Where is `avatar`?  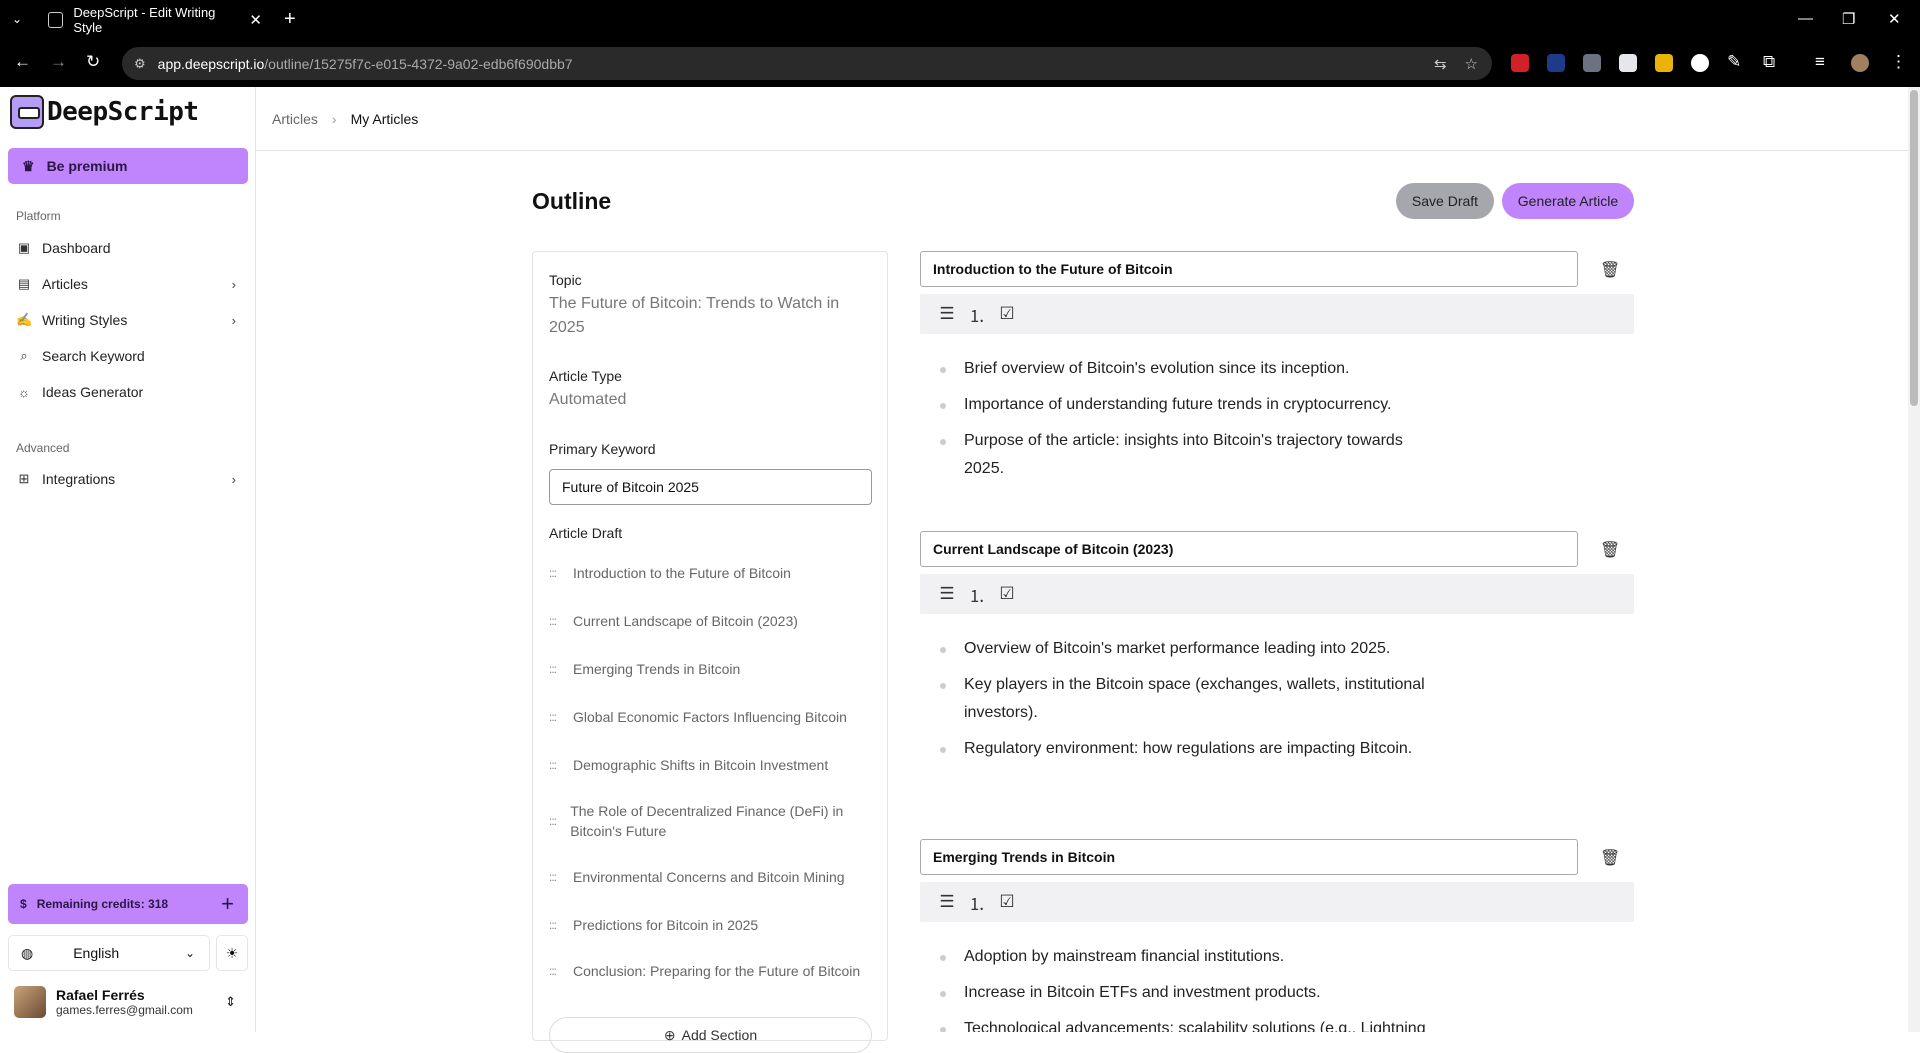 avatar is located at coordinates (30, 1002).